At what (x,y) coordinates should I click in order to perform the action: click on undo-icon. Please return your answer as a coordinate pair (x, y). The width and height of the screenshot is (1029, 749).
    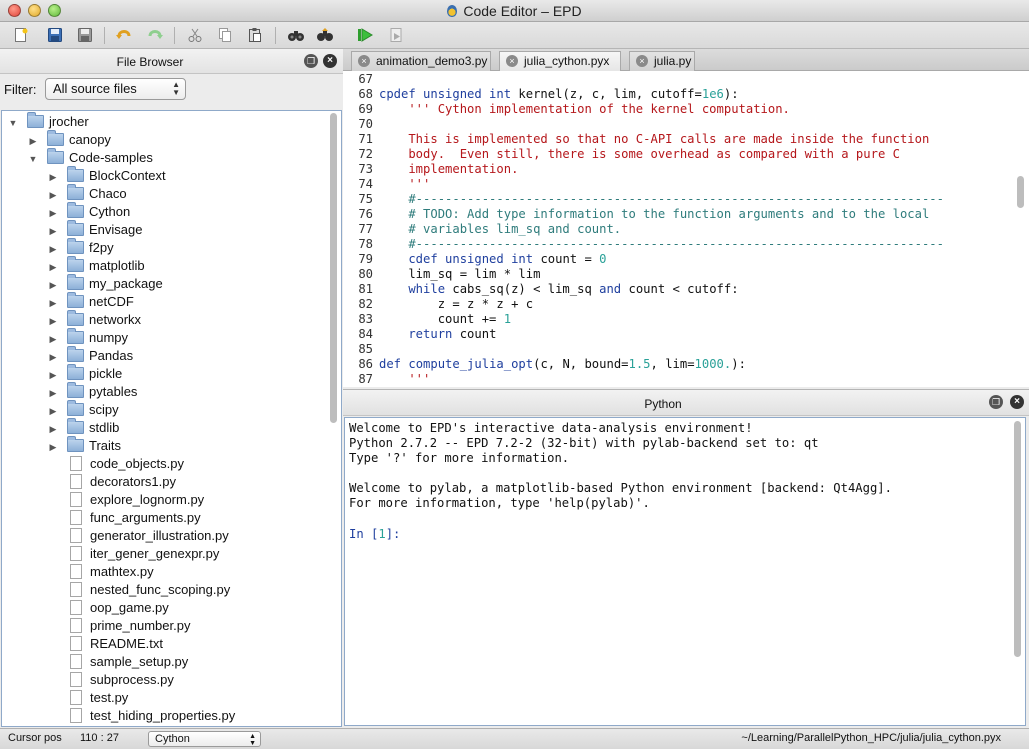
    Looking at the image, I should click on (124, 35).